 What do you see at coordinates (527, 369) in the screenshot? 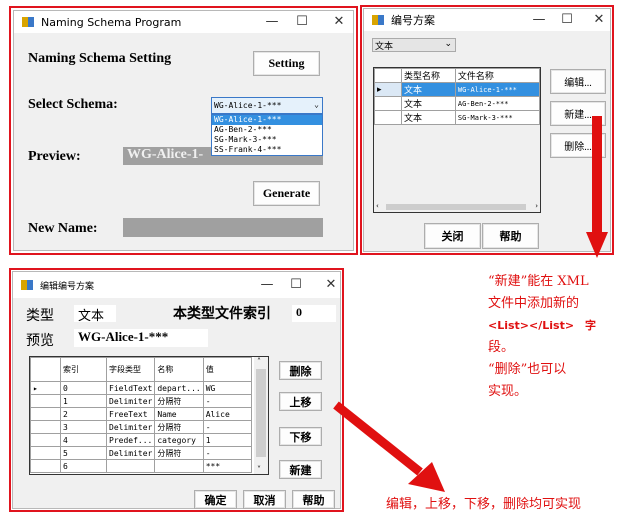
I see `annotation-line: “删除”也可以` at bounding box center [527, 369].